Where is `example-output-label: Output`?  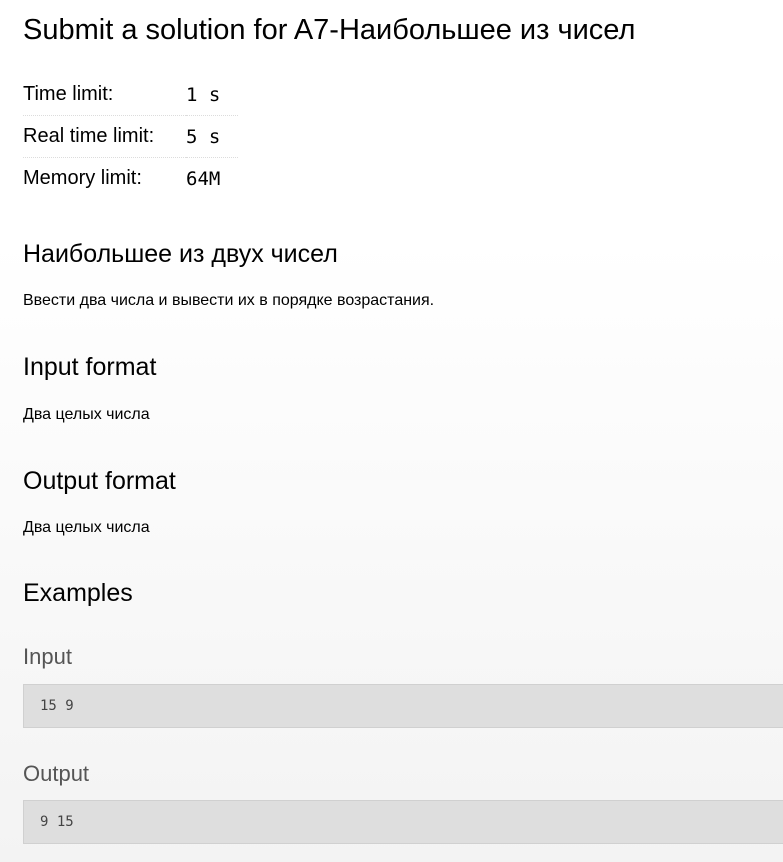
example-output-label: Output is located at coordinates (56, 773).